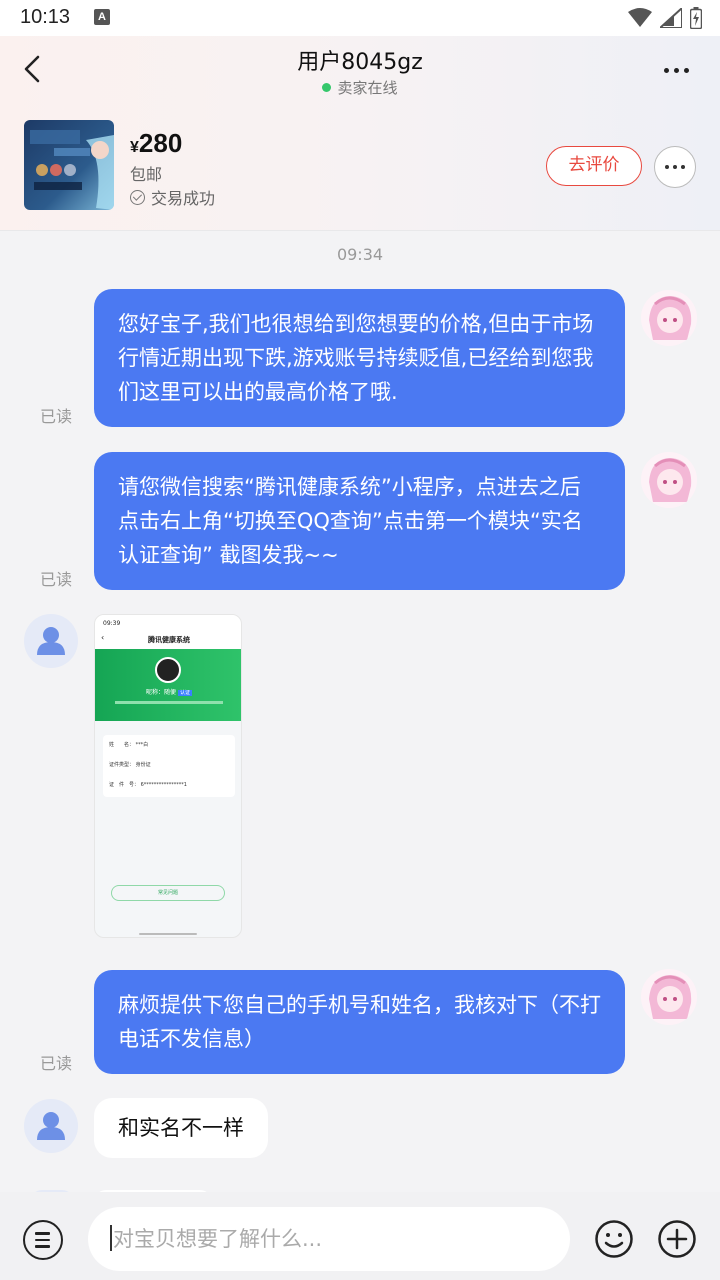 The image size is (720, 1280). I want to click on image-time: 09:39, so click(112, 623).